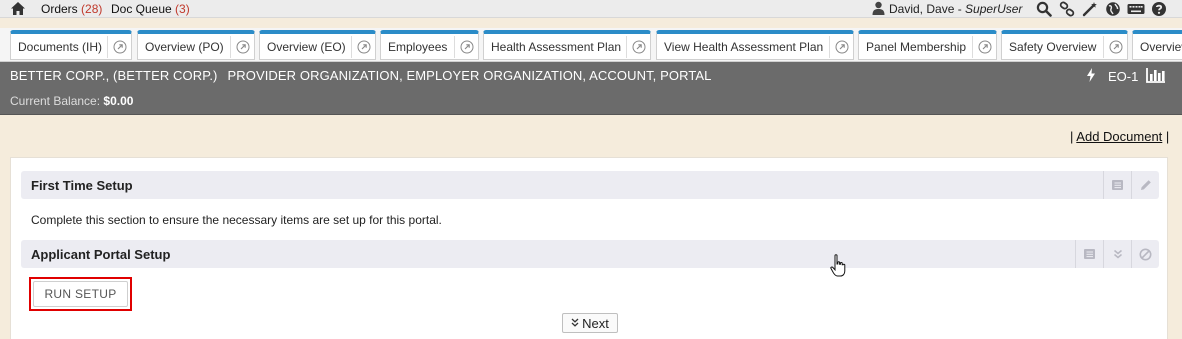 The image size is (1182, 339). I want to click on tab-overview: Overview, so click(1157, 45).